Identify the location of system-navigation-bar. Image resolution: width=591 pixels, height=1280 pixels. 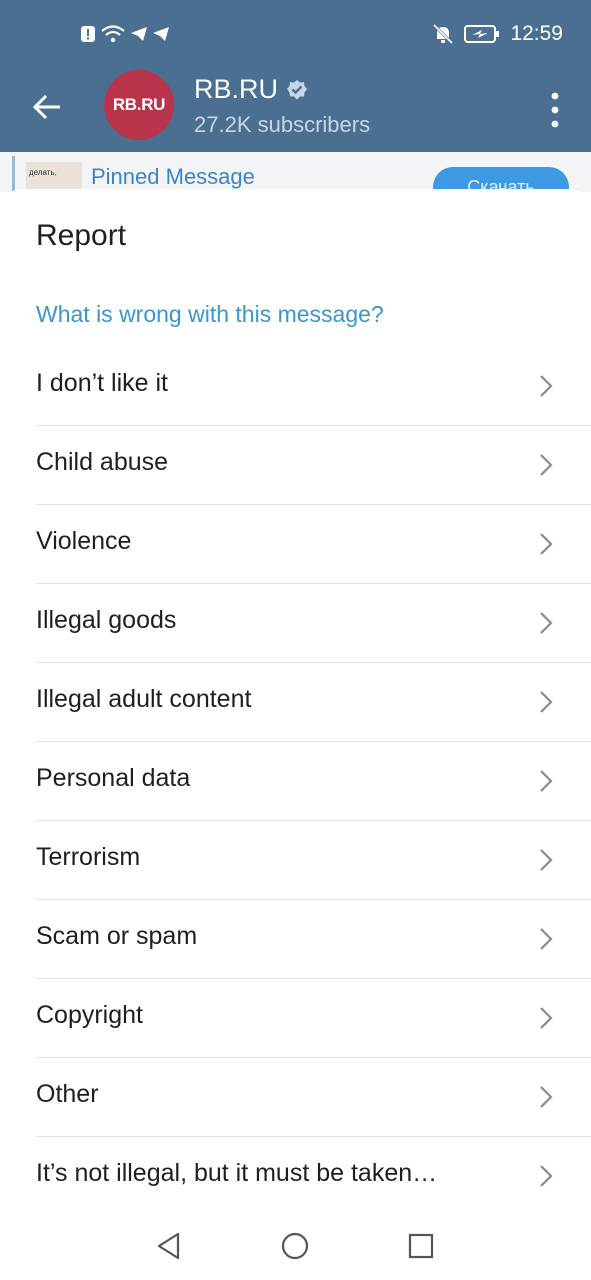
(295, 1245).